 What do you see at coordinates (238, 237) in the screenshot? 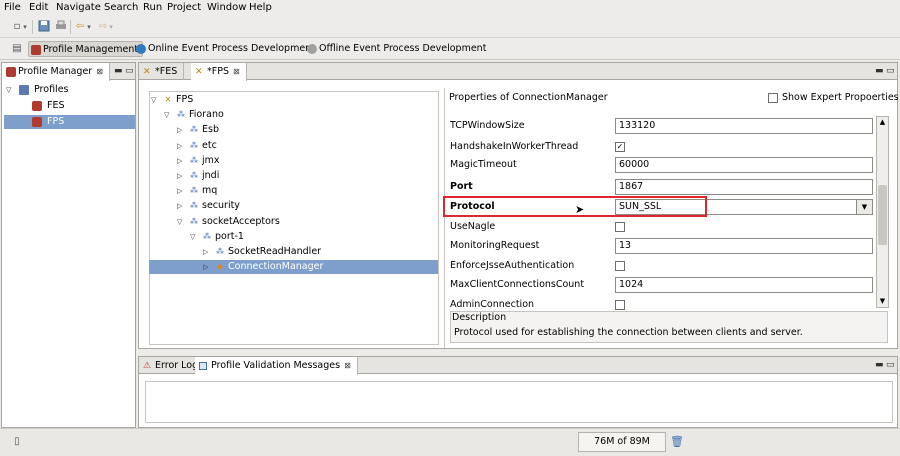
I see `config-tree-item: ▽ ⁂ port-1` at bounding box center [238, 237].